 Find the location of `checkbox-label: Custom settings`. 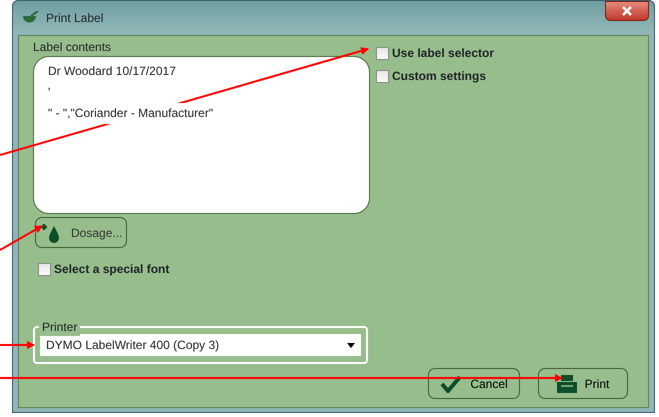

checkbox-label: Custom settings is located at coordinates (439, 76).